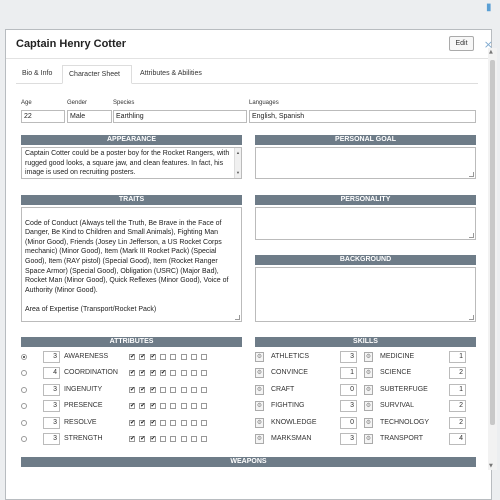  Describe the element at coordinates (237, 163) in the screenshot. I see `appearance-scrollbar: ▲ ▼` at that location.